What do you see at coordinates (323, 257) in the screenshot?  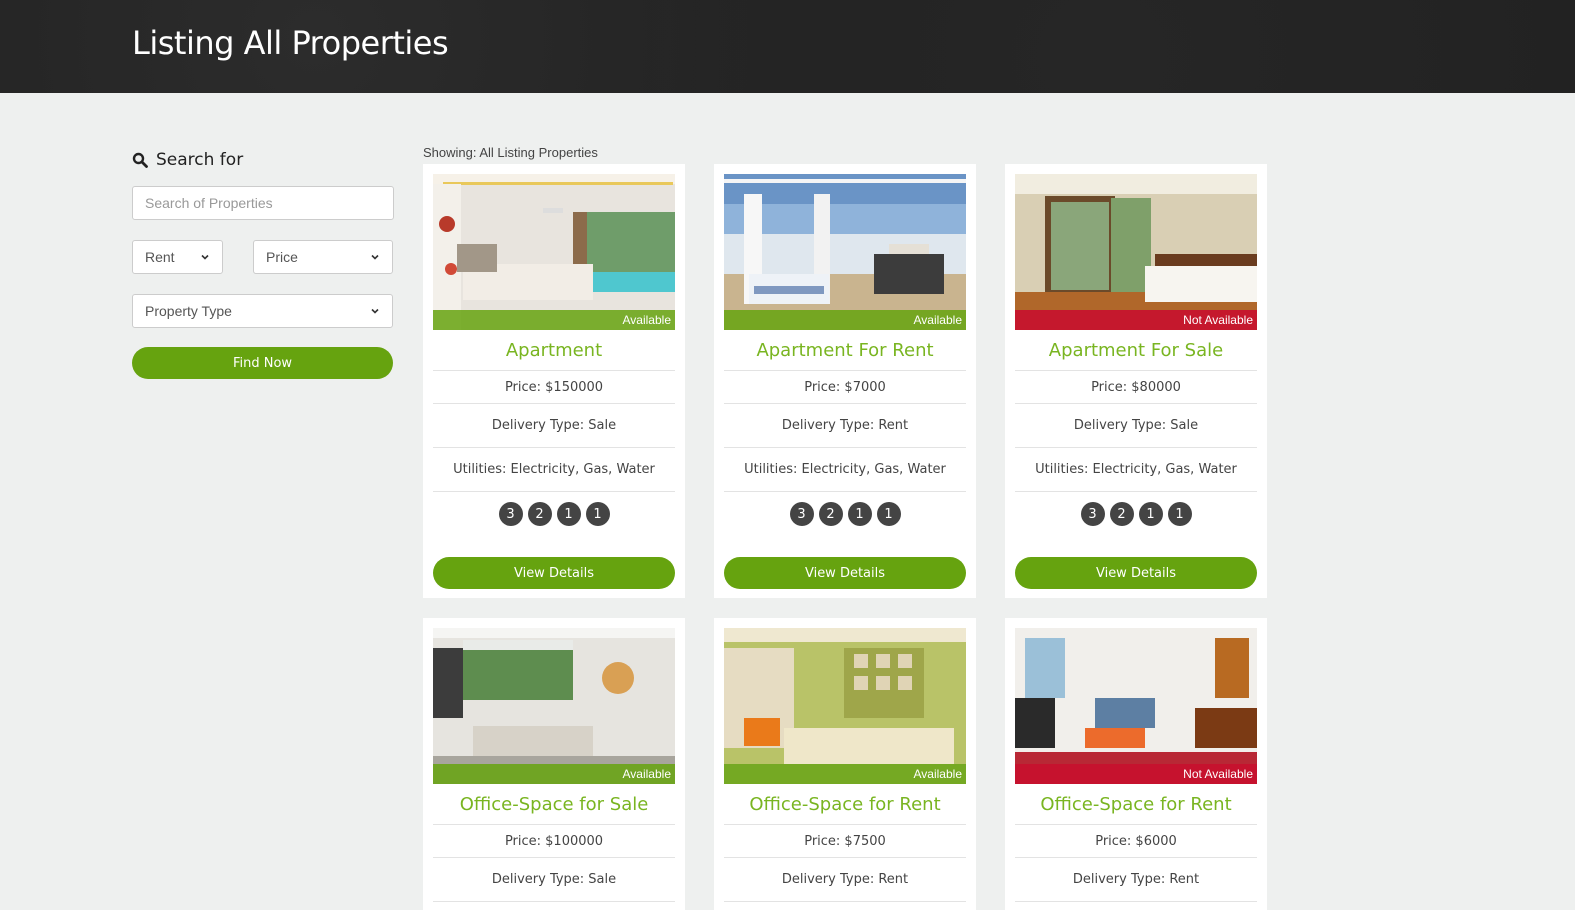 I see `price-select: Price` at bounding box center [323, 257].